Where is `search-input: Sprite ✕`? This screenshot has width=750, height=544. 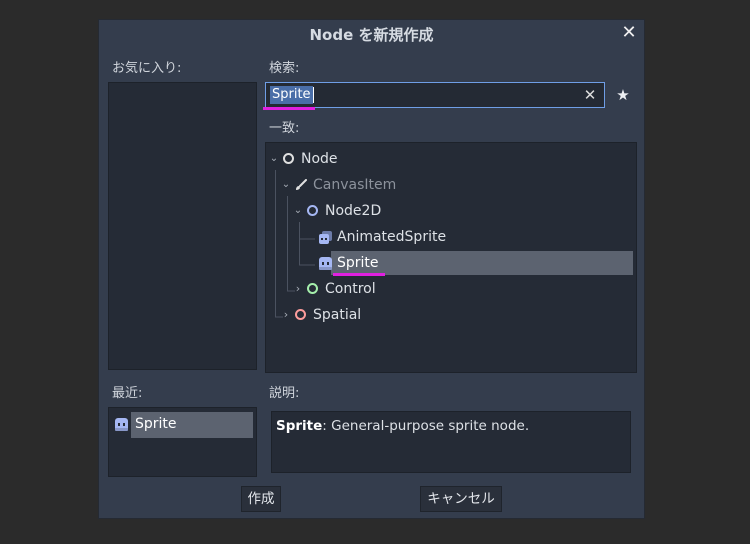 search-input: Sprite ✕ is located at coordinates (435, 95).